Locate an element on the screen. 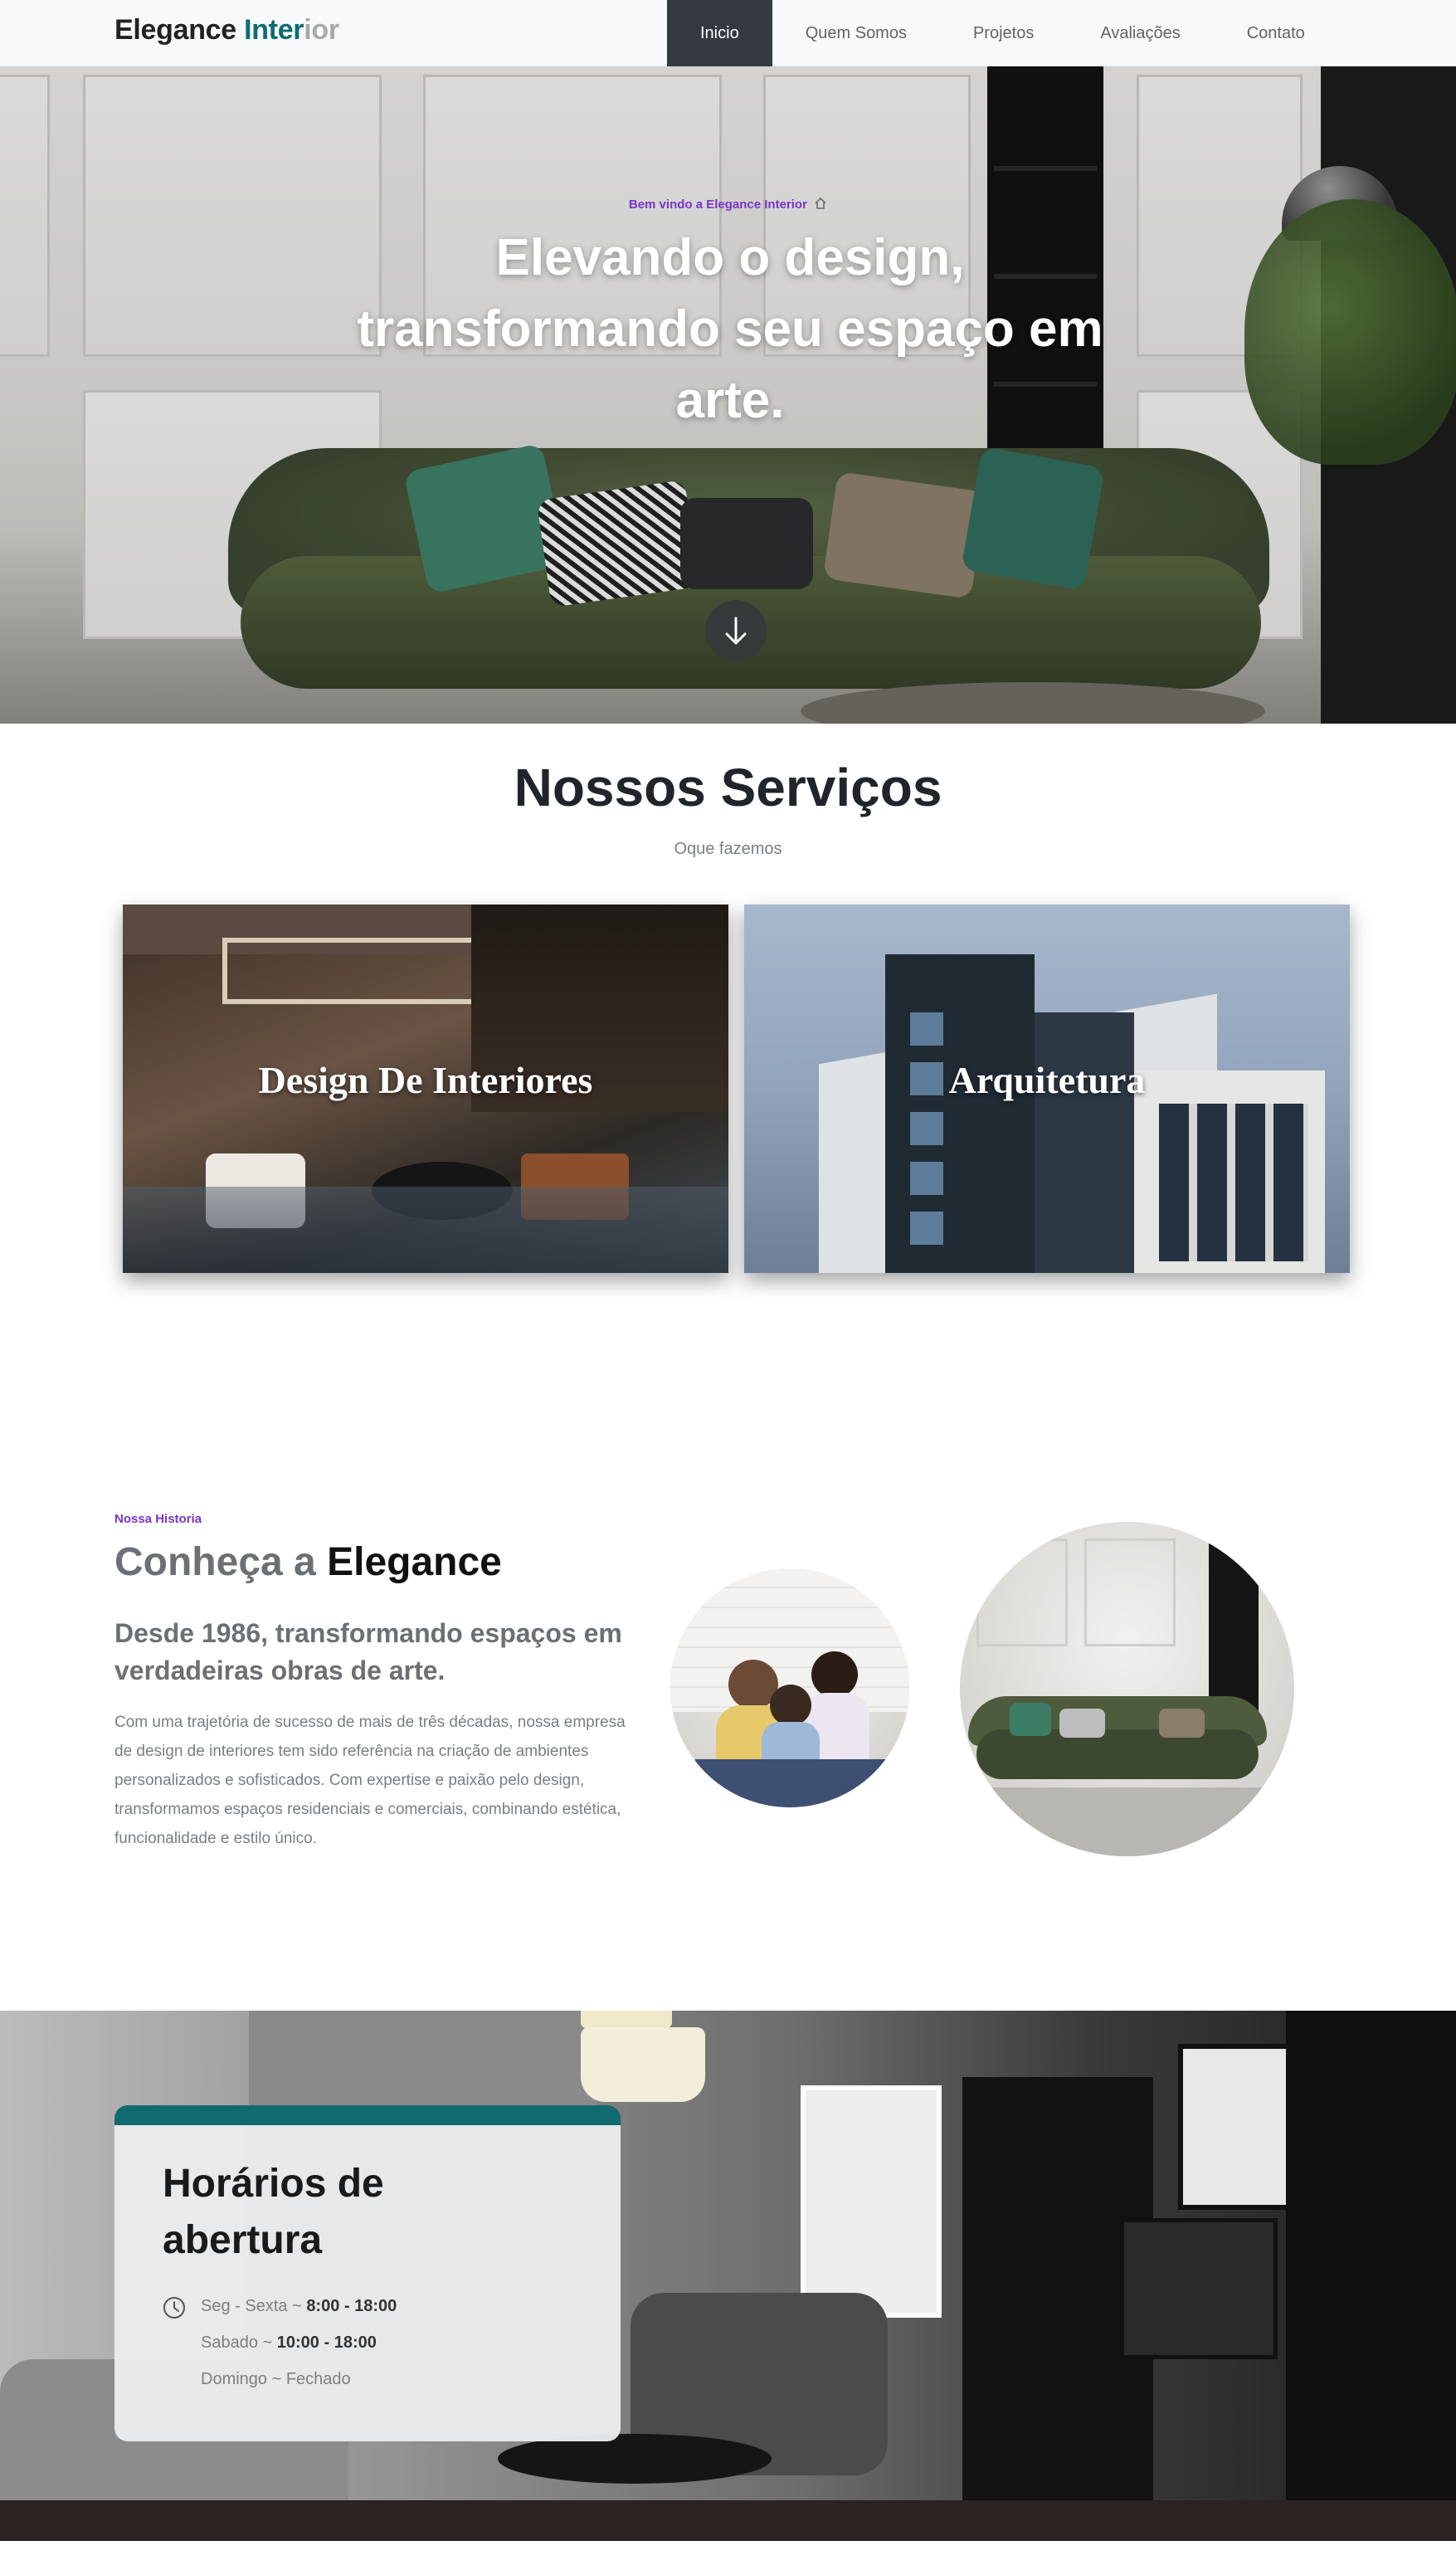 This screenshot has height=2565, width=1456. hours-day: Domingo ~ Fechado is located at coordinates (276, 2379).